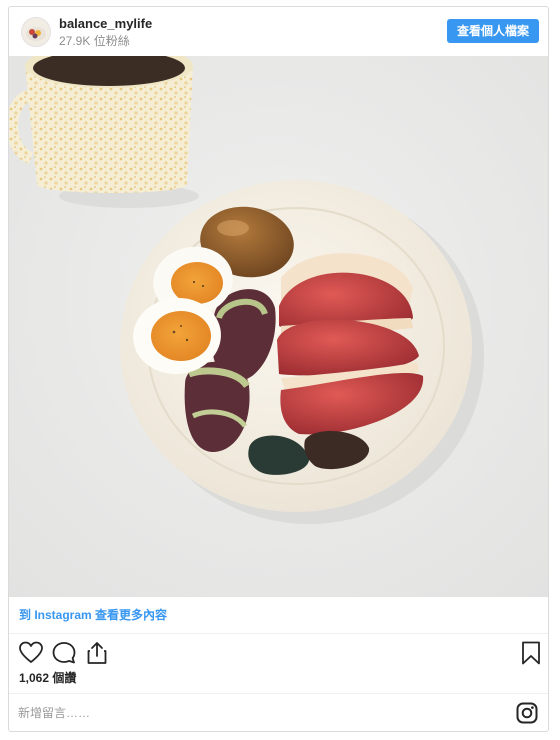 The width and height of the screenshot is (560, 740). Describe the element at coordinates (105, 23) in the screenshot. I see `username: balance_mylife` at that location.